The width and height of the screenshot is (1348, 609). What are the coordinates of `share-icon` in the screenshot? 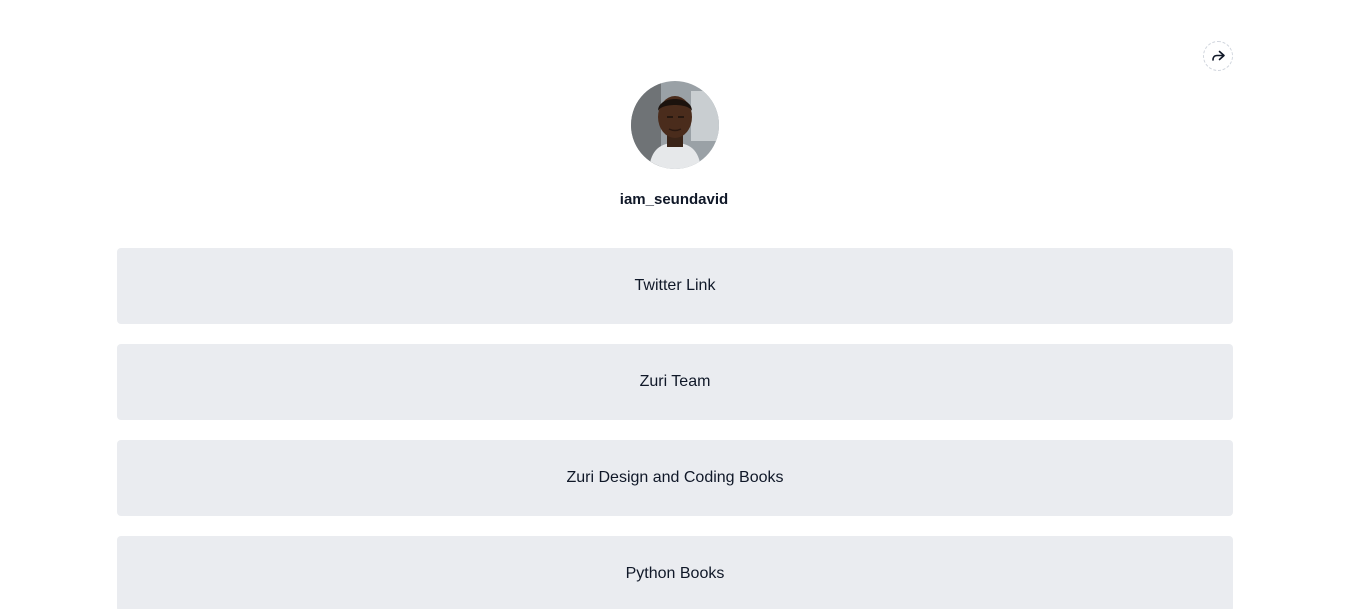 It's located at (1218, 55).